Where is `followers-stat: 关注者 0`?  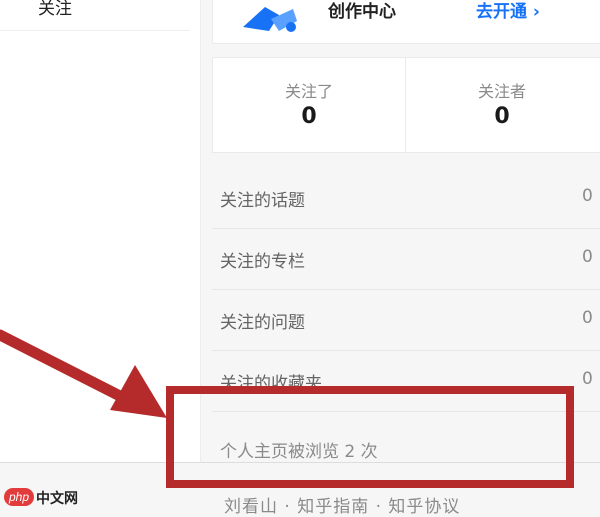 followers-stat: 关注者 0 is located at coordinates (502, 105).